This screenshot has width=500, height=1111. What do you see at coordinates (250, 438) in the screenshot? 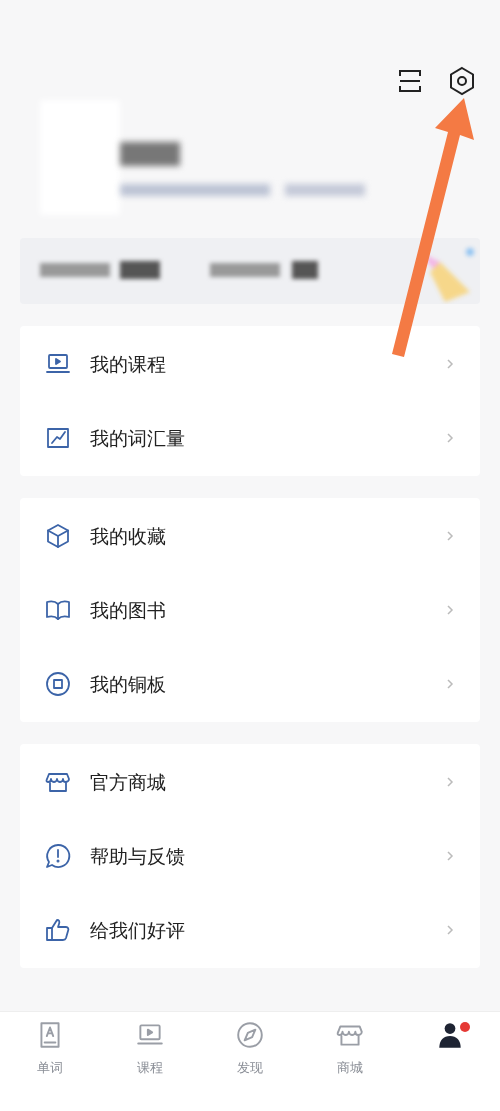
I see `menu-item: 我的词汇量` at bounding box center [250, 438].